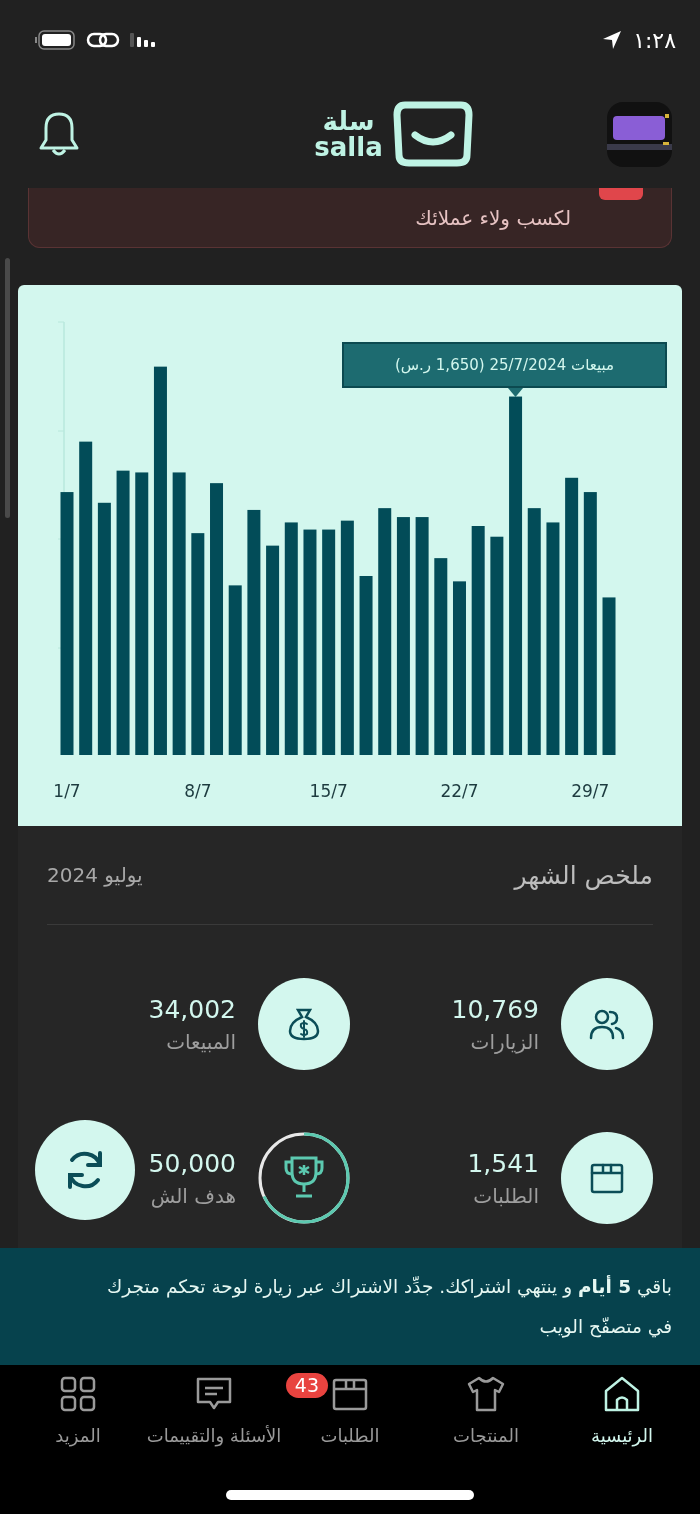 The height and width of the screenshot is (1514, 700). What do you see at coordinates (486, 1416) in the screenshot?
I see `nav-tab: المنتجات` at bounding box center [486, 1416].